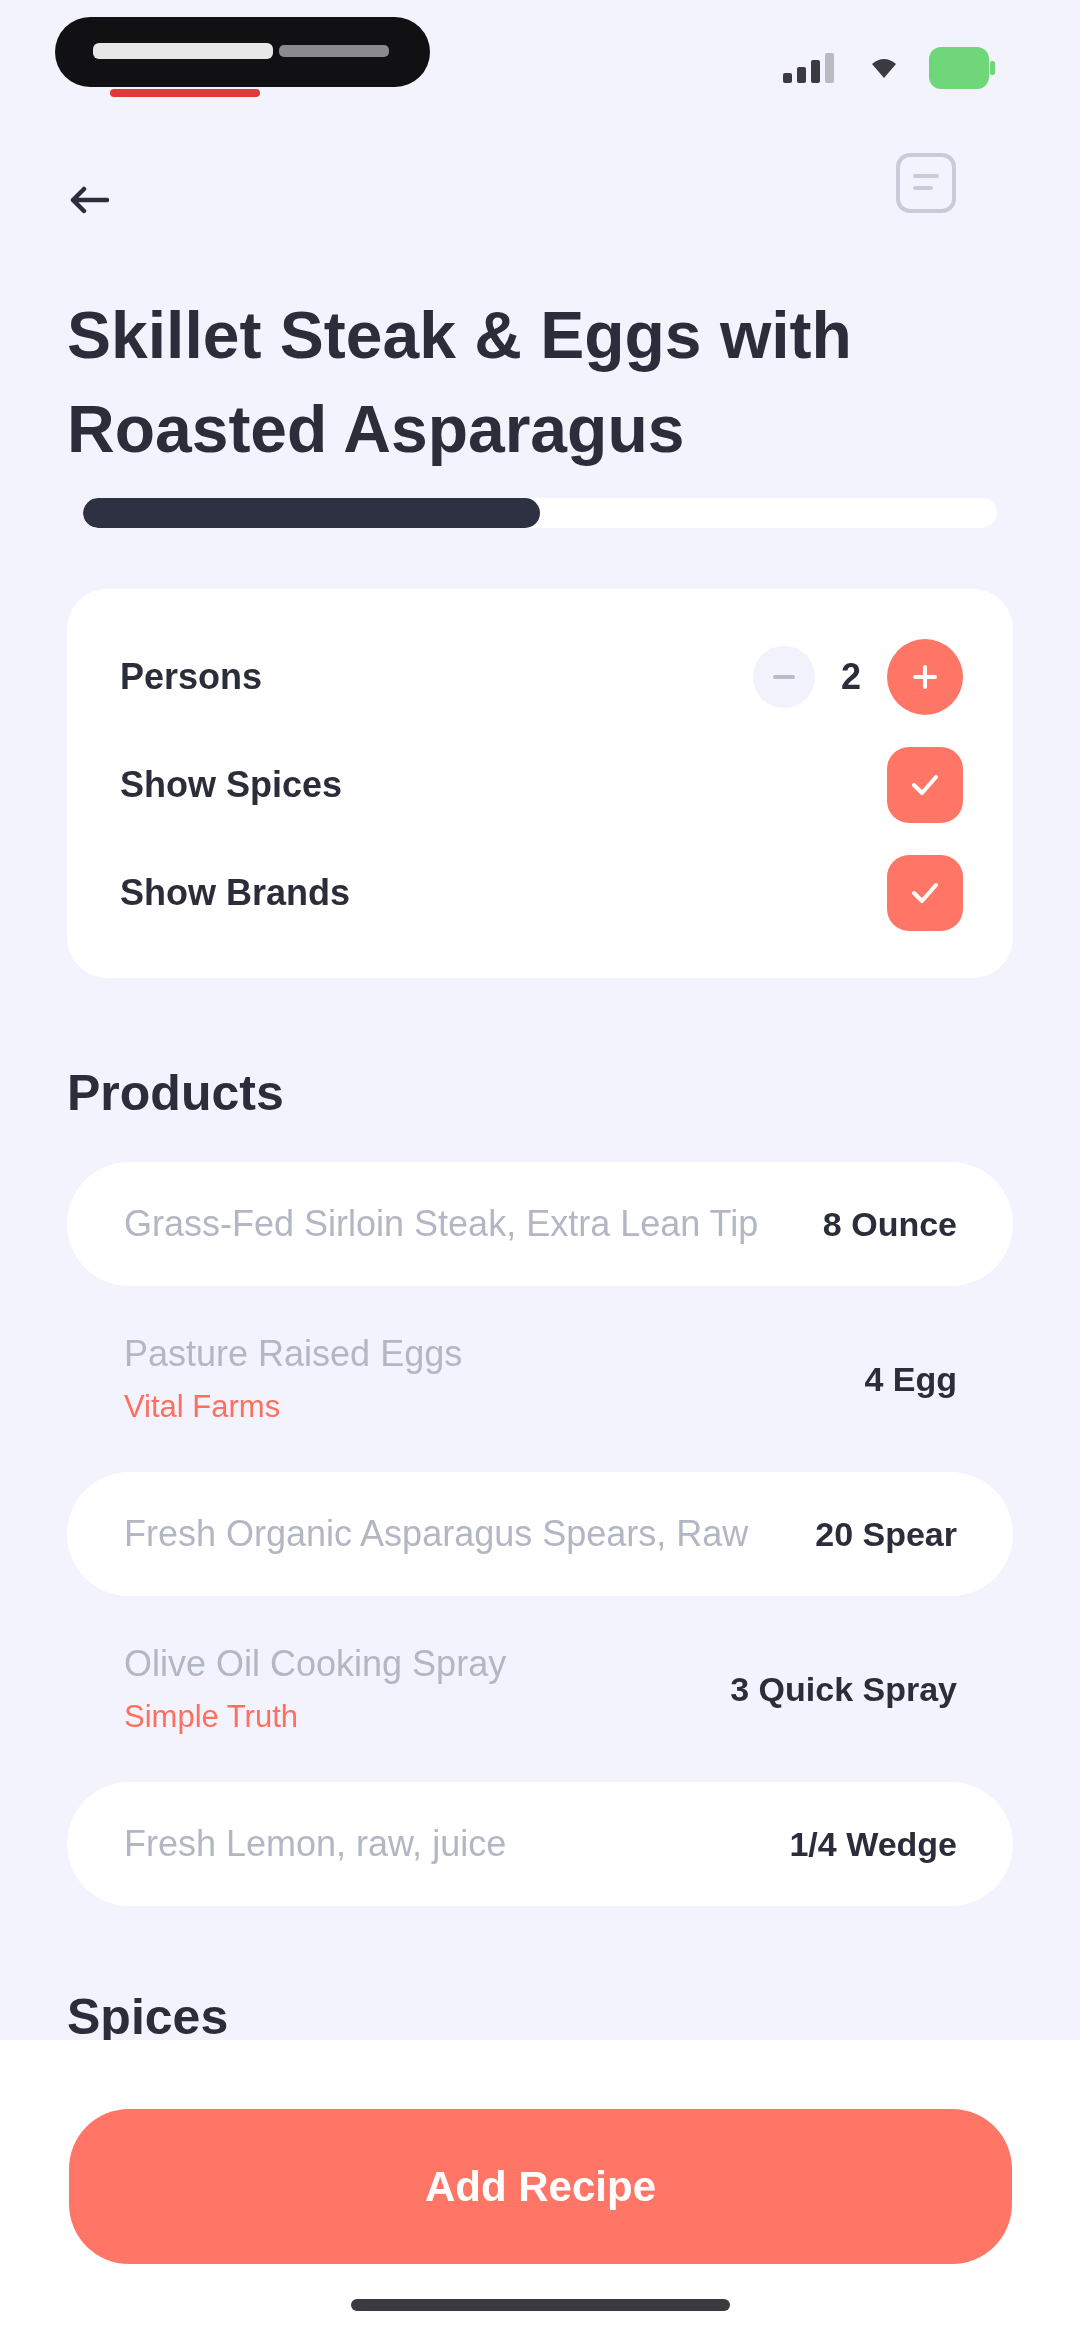  I want to click on product-name: Fresh Lemon, raw, juice, so click(315, 1844).